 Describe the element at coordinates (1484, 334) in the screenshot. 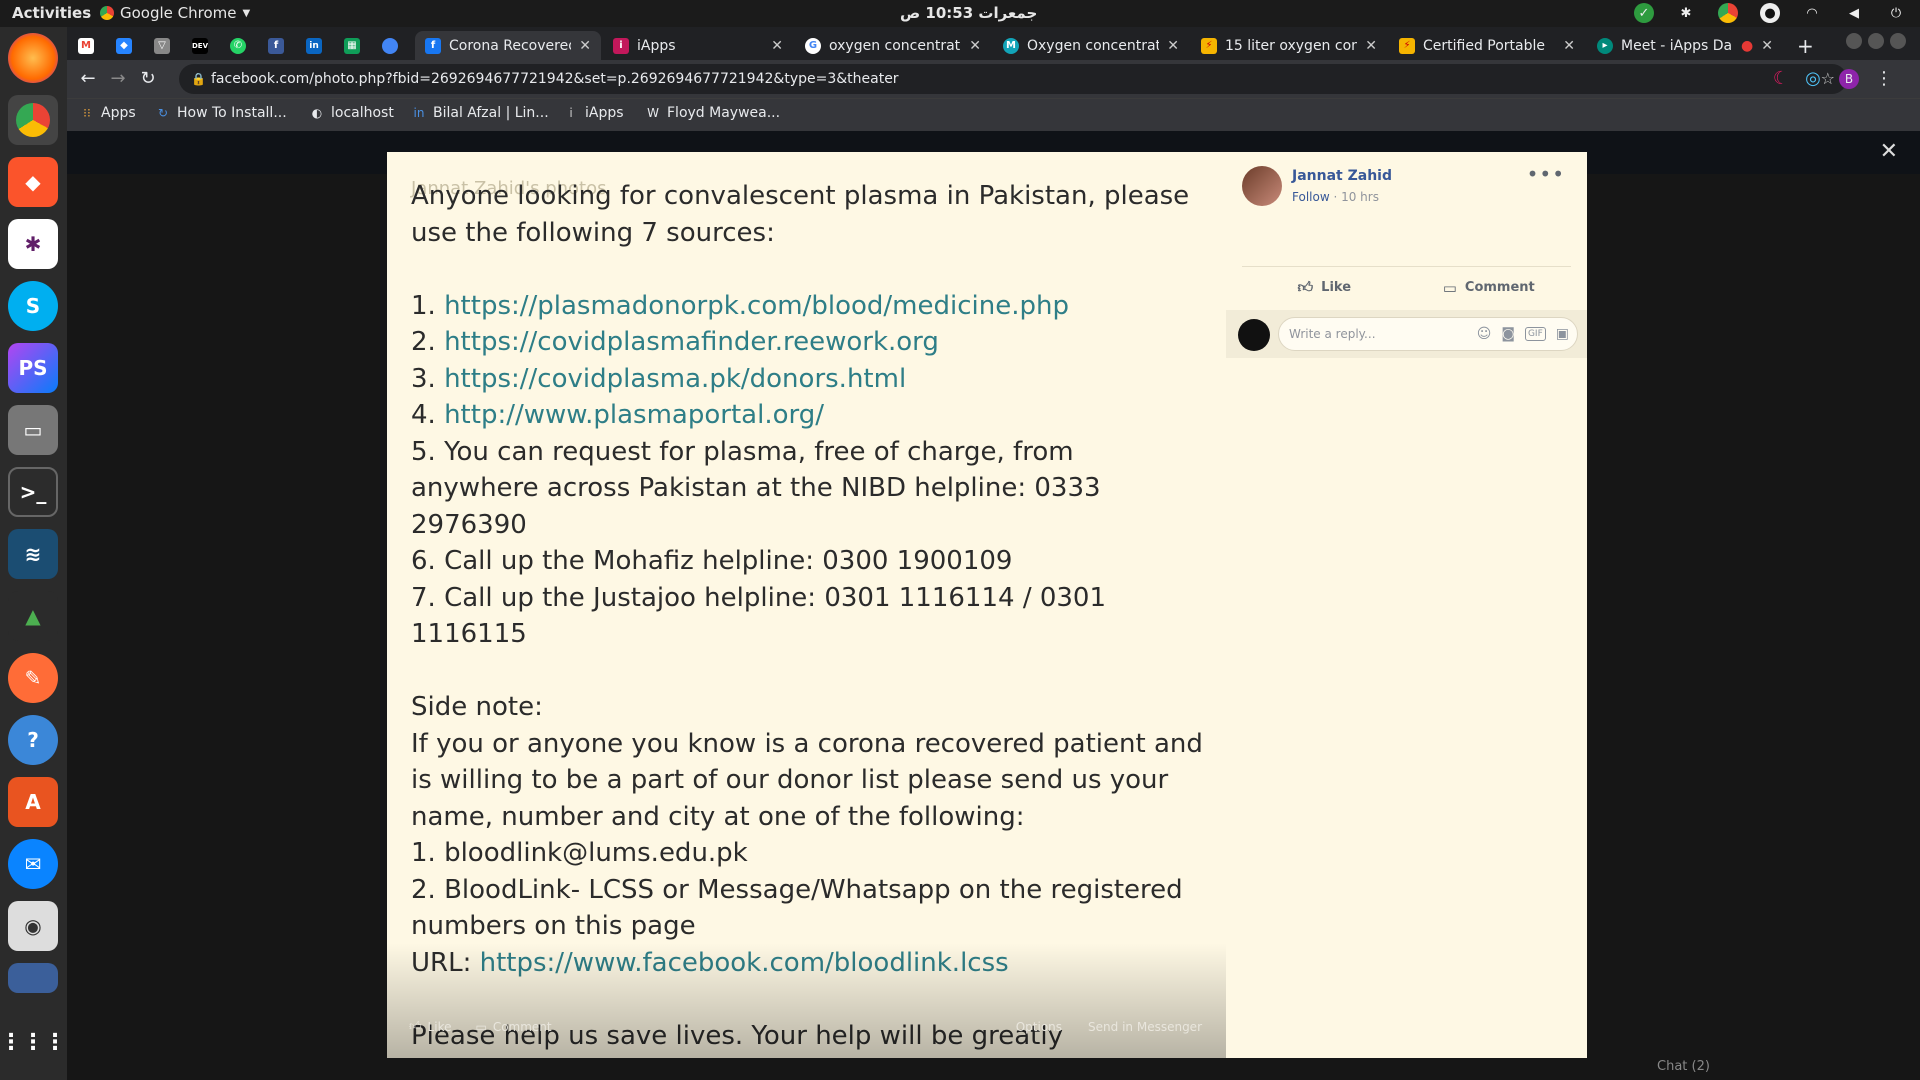

I see `emoji-icon: ☺` at that location.